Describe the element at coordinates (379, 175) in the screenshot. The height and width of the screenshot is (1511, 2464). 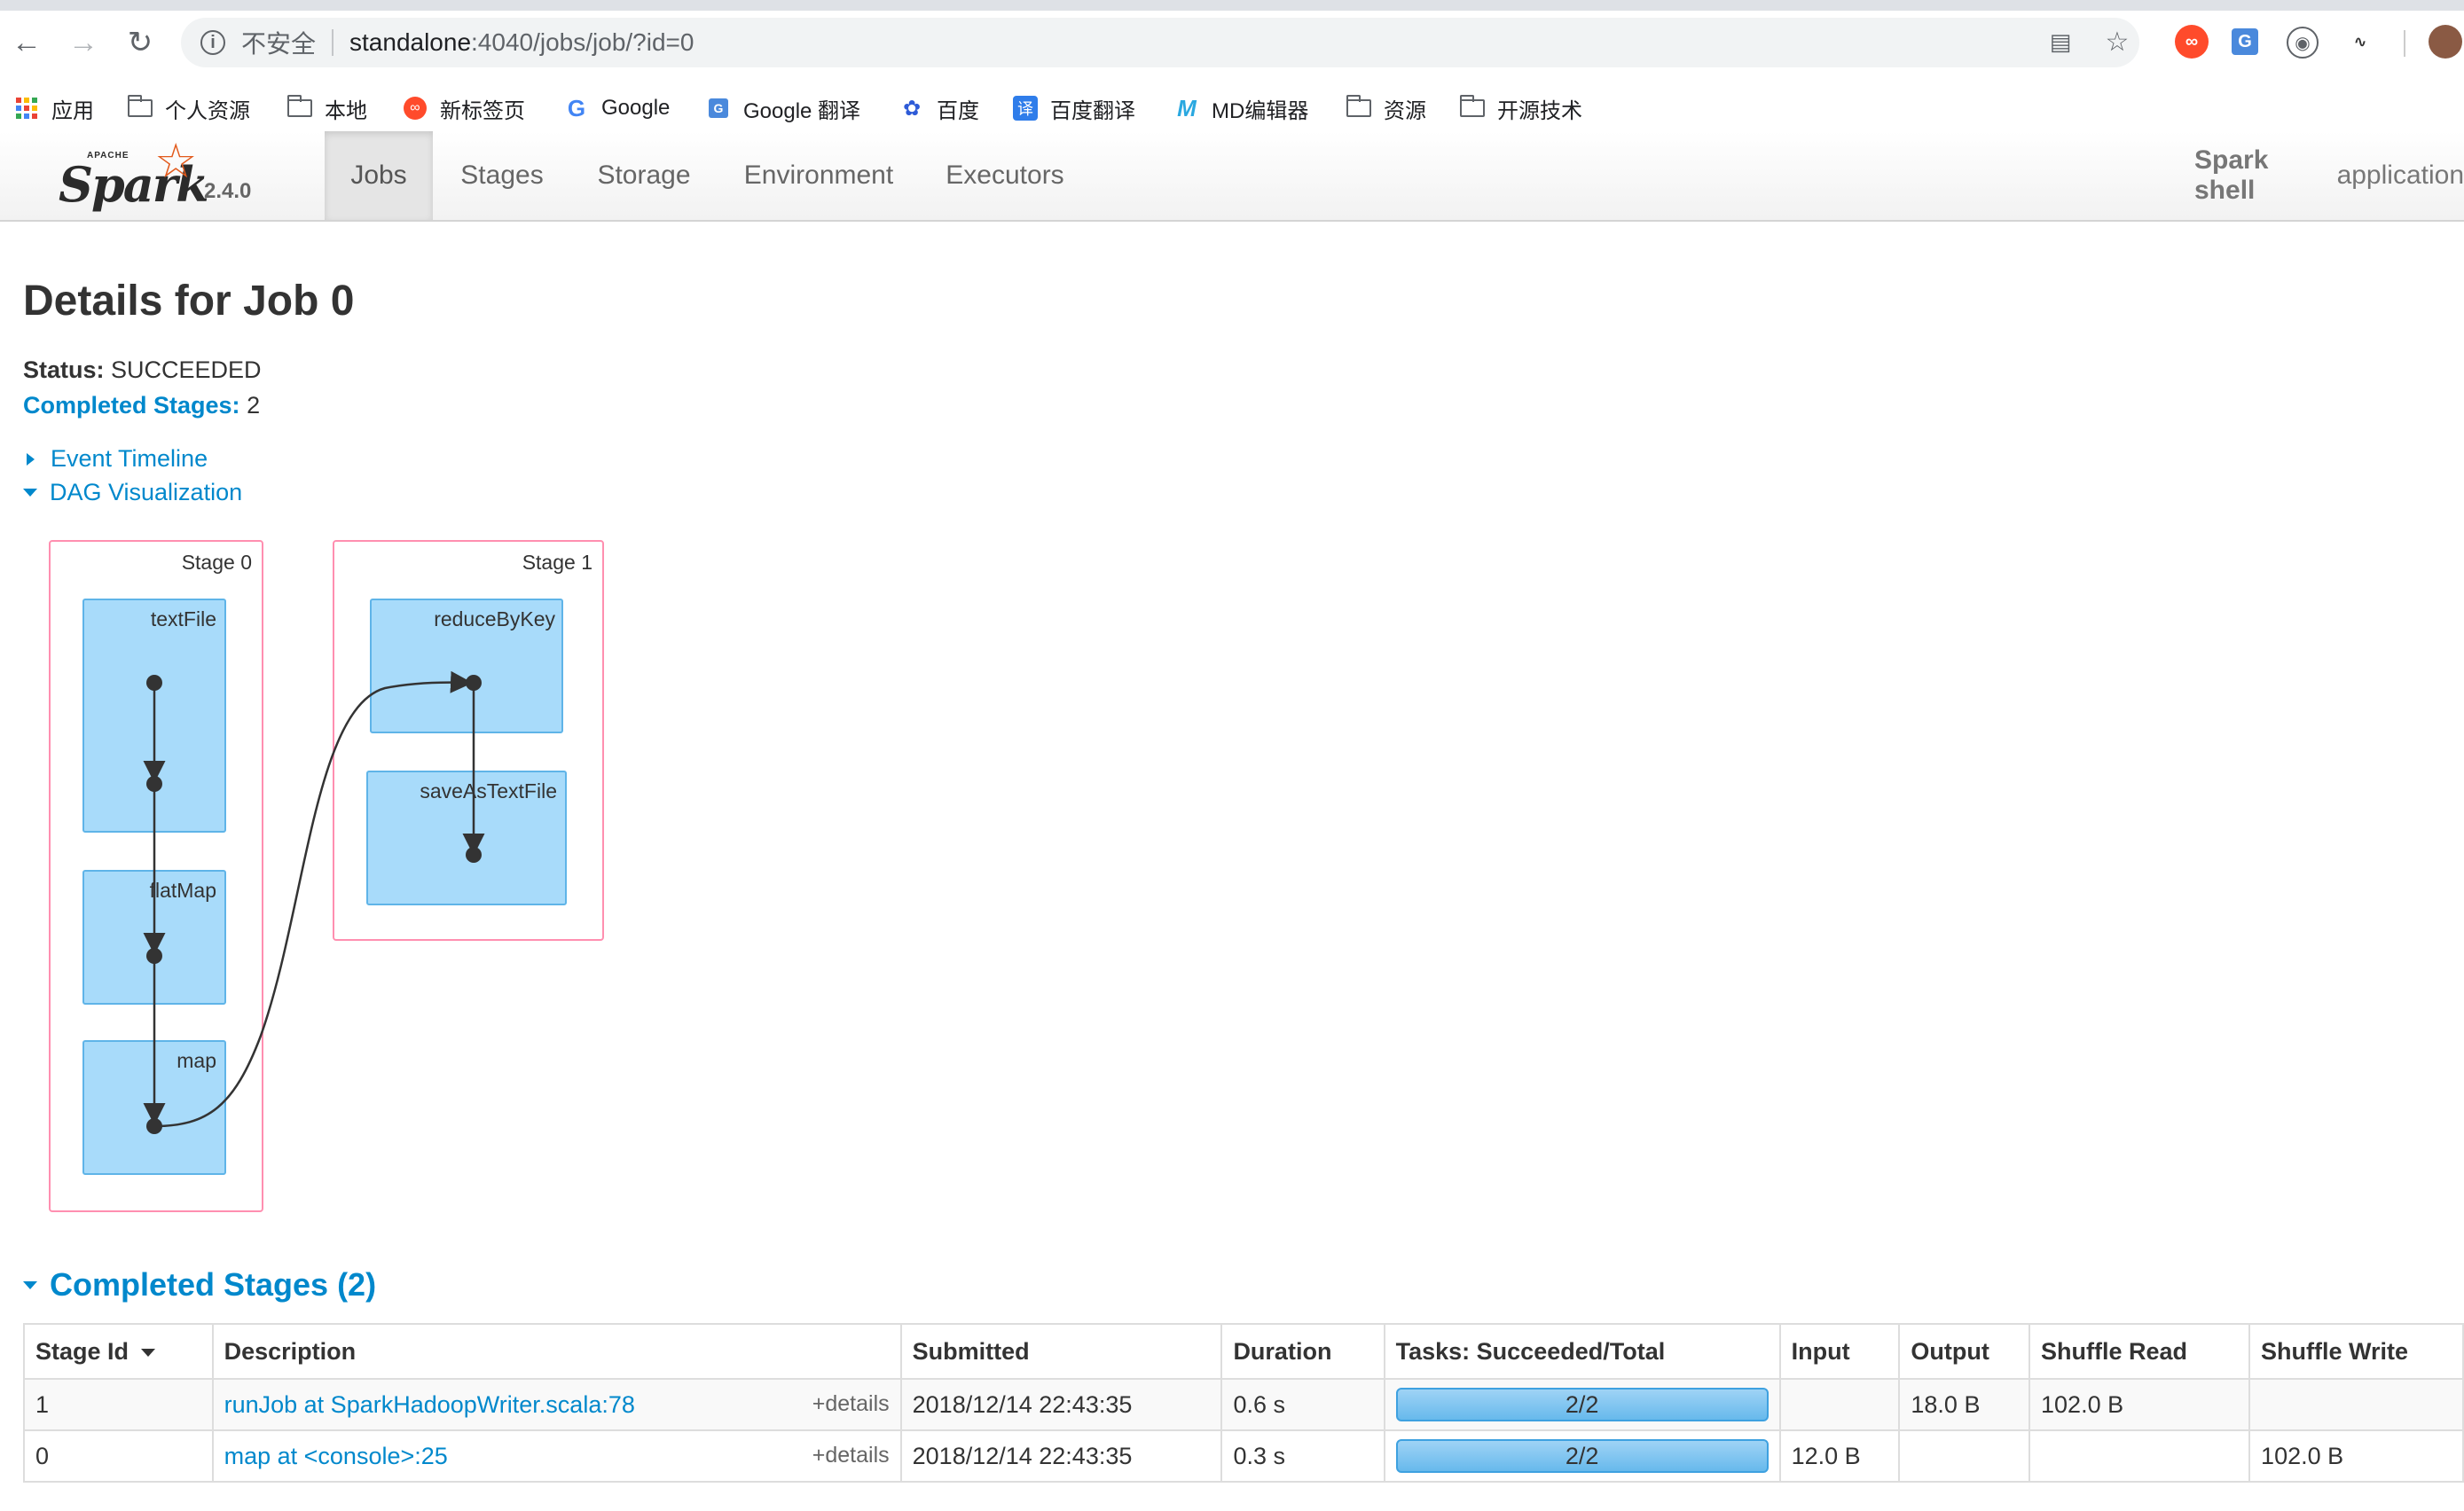
I see `tab-jobs: Jobs` at that location.